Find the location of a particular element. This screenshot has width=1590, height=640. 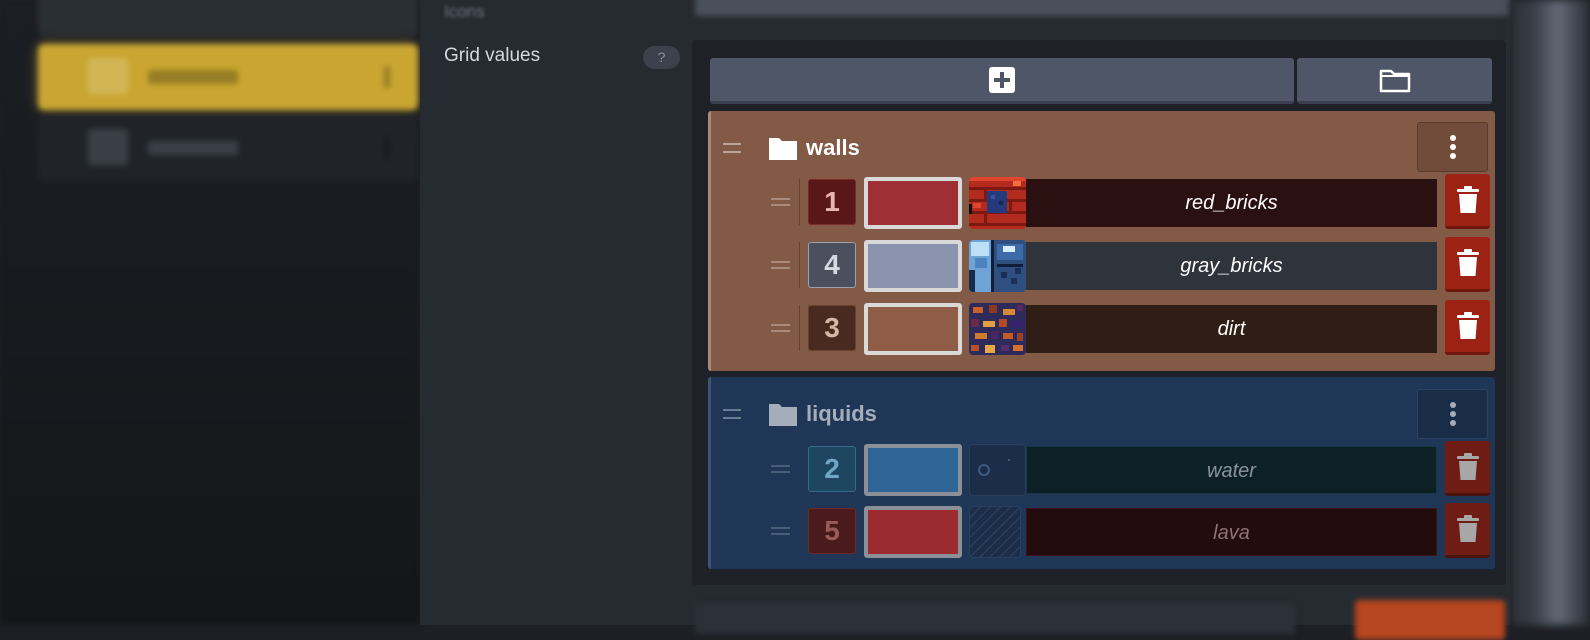

red-bricks-tile is located at coordinates (997, 203).